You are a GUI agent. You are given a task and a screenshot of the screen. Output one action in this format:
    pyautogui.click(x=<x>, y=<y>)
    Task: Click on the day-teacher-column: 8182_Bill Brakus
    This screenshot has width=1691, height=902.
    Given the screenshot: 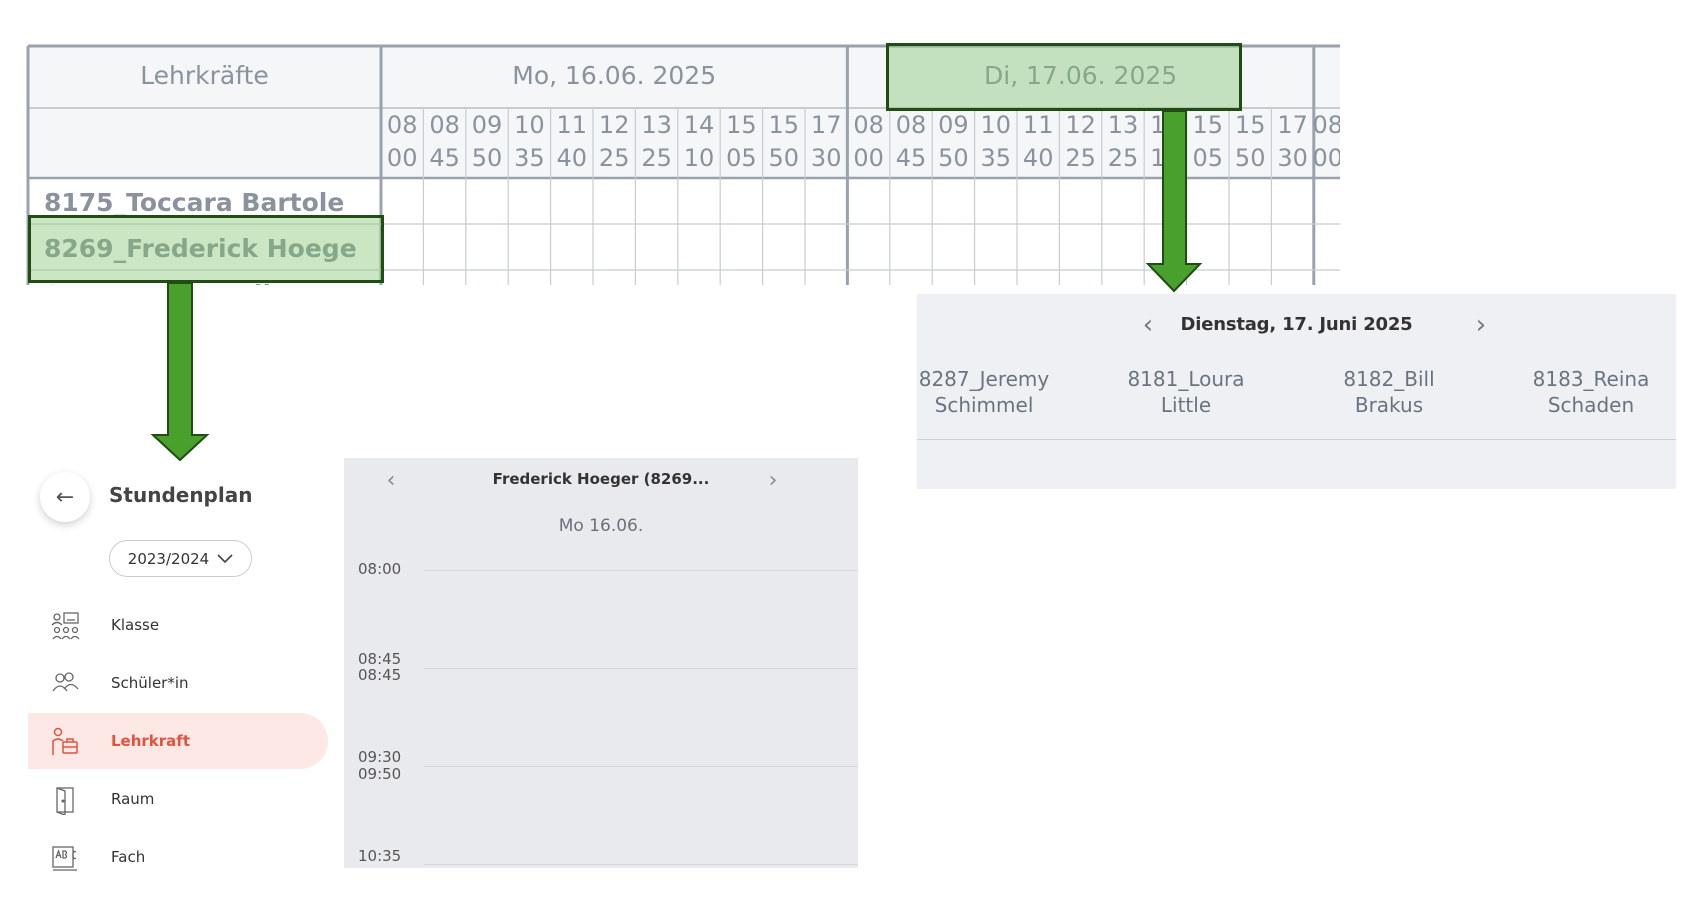 What is the action you would take?
    pyautogui.click(x=1389, y=392)
    